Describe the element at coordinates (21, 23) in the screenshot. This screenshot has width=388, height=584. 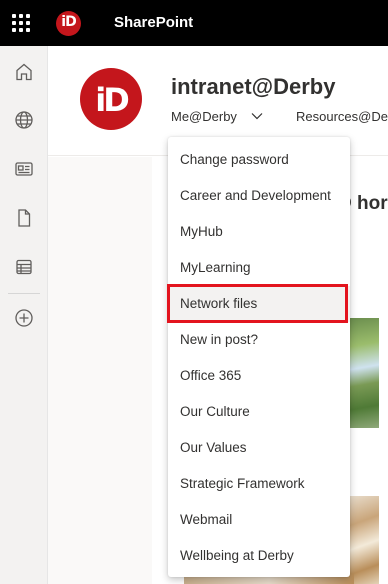
I see `app-launcher-icon` at that location.